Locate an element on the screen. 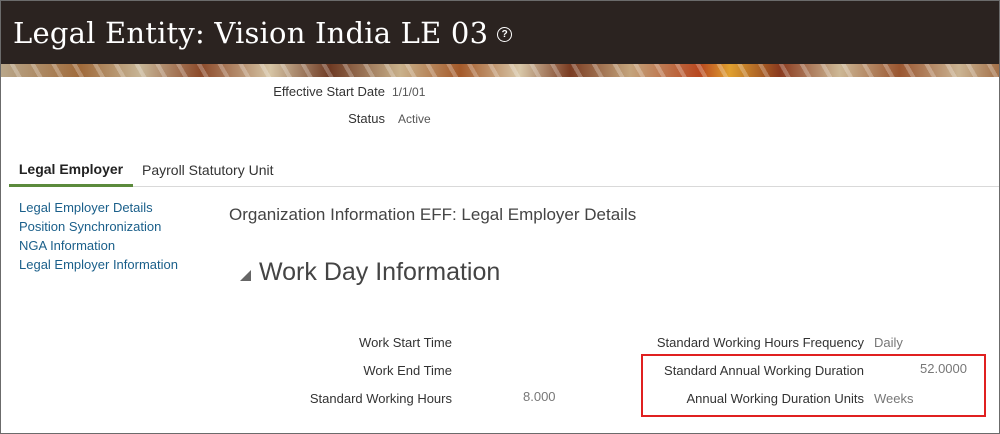 This screenshot has width=1000, height=434. status-label: Status is located at coordinates (366, 118).